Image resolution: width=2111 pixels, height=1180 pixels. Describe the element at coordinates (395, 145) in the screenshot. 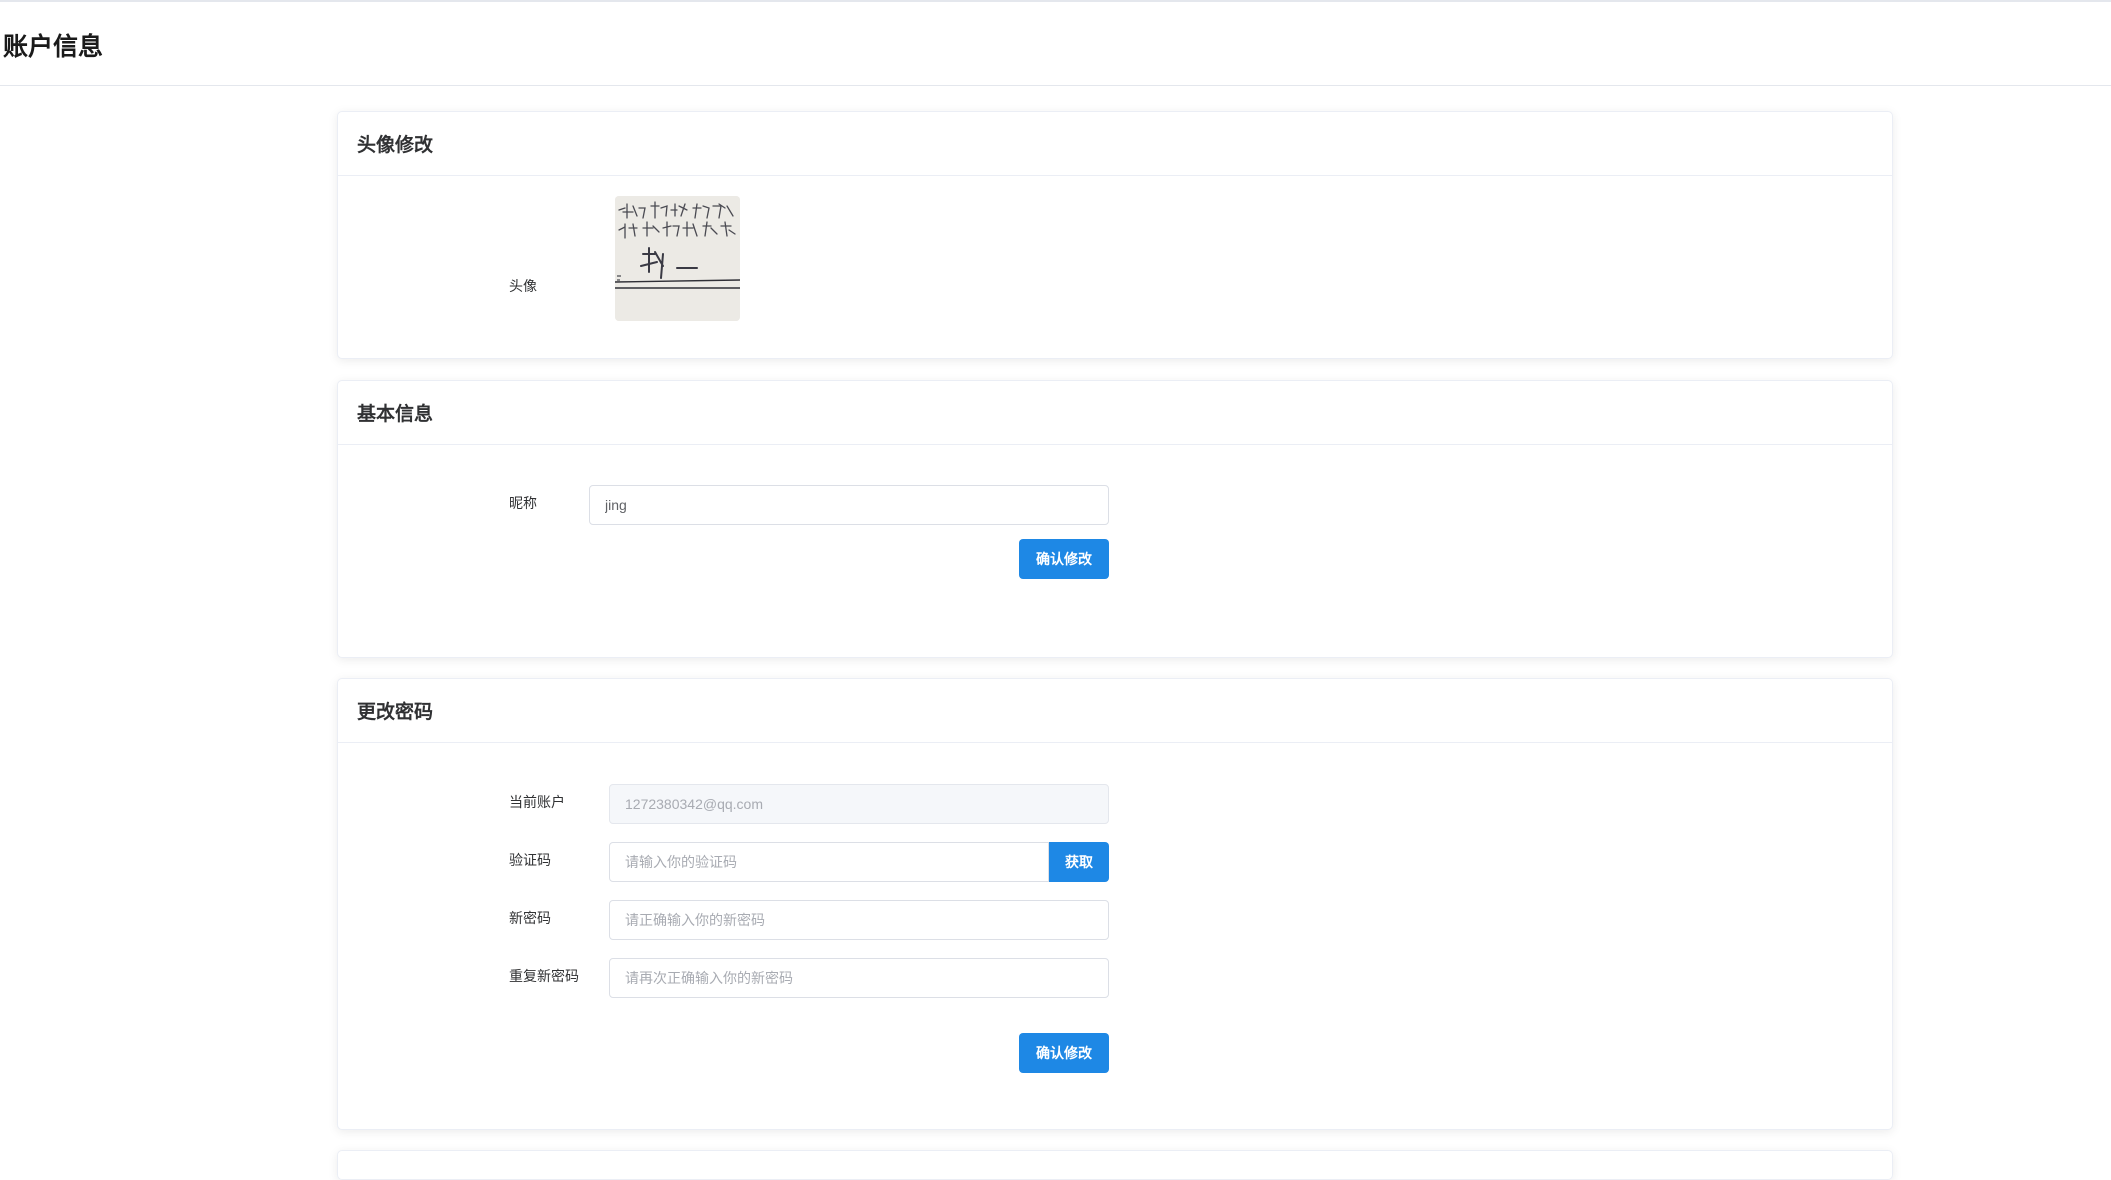

I see `avatar-card-title: 头像修改` at that location.